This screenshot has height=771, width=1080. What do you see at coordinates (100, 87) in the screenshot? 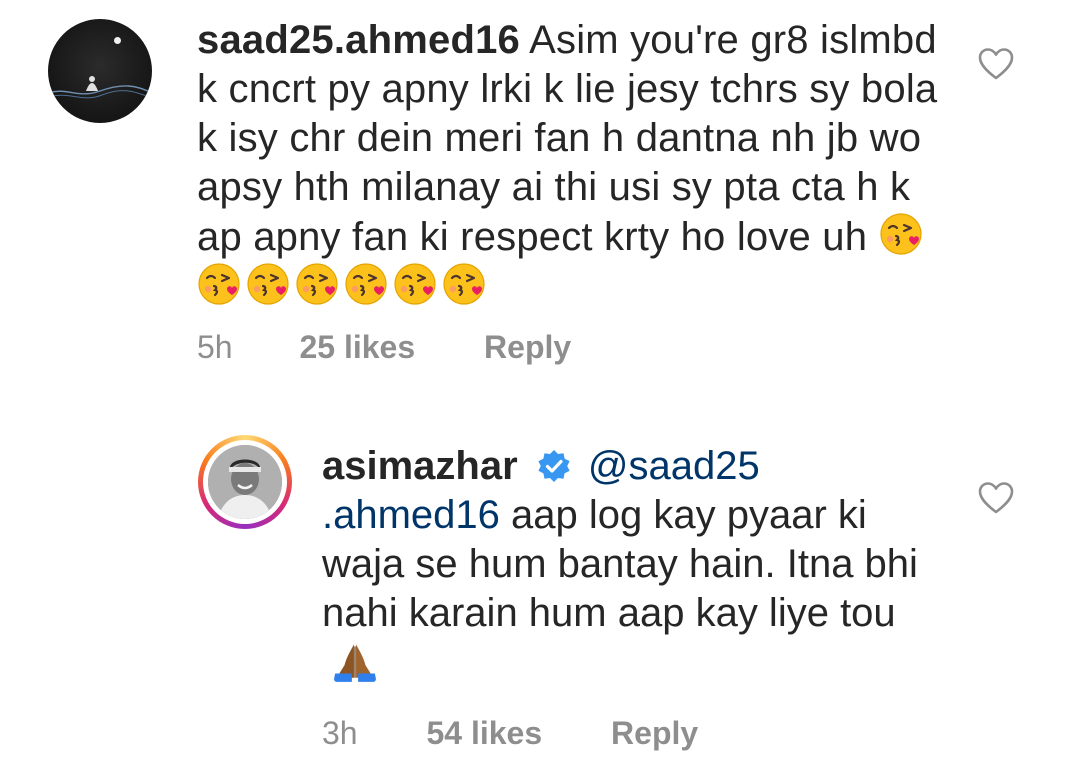
I see `avatar-artwork` at bounding box center [100, 87].